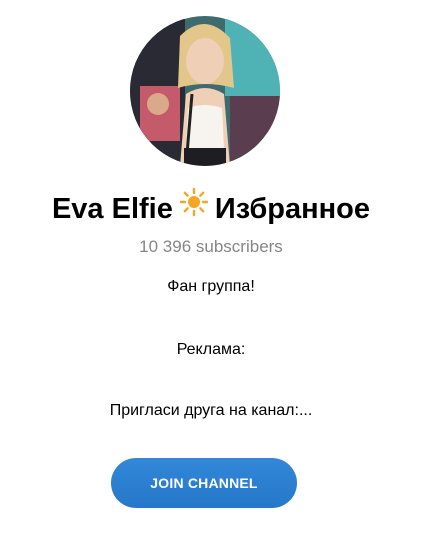 Image resolution: width=422 pixels, height=533 pixels. Describe the element at coordinates (211, 349) in the screenshot. I see `description-line: Реклама:` at that location.